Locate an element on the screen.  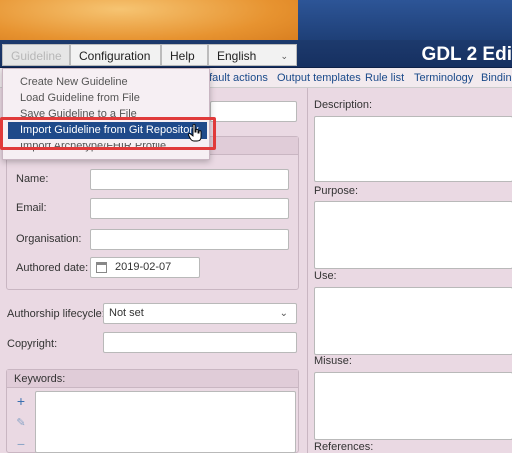
authorship-lifecycle-label: Authorship lifecycle: is located at coordinates (56, 314).